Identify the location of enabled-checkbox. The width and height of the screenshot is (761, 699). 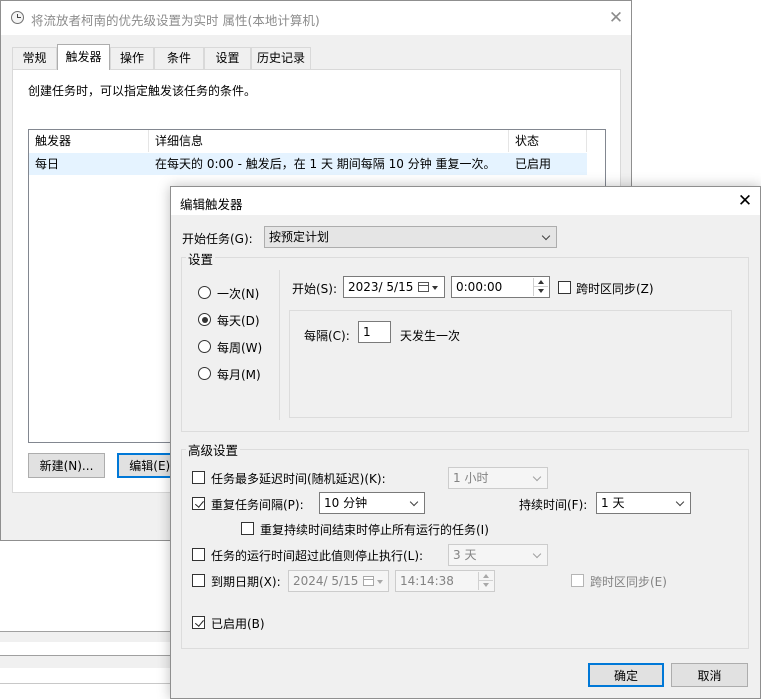
(198, 622).